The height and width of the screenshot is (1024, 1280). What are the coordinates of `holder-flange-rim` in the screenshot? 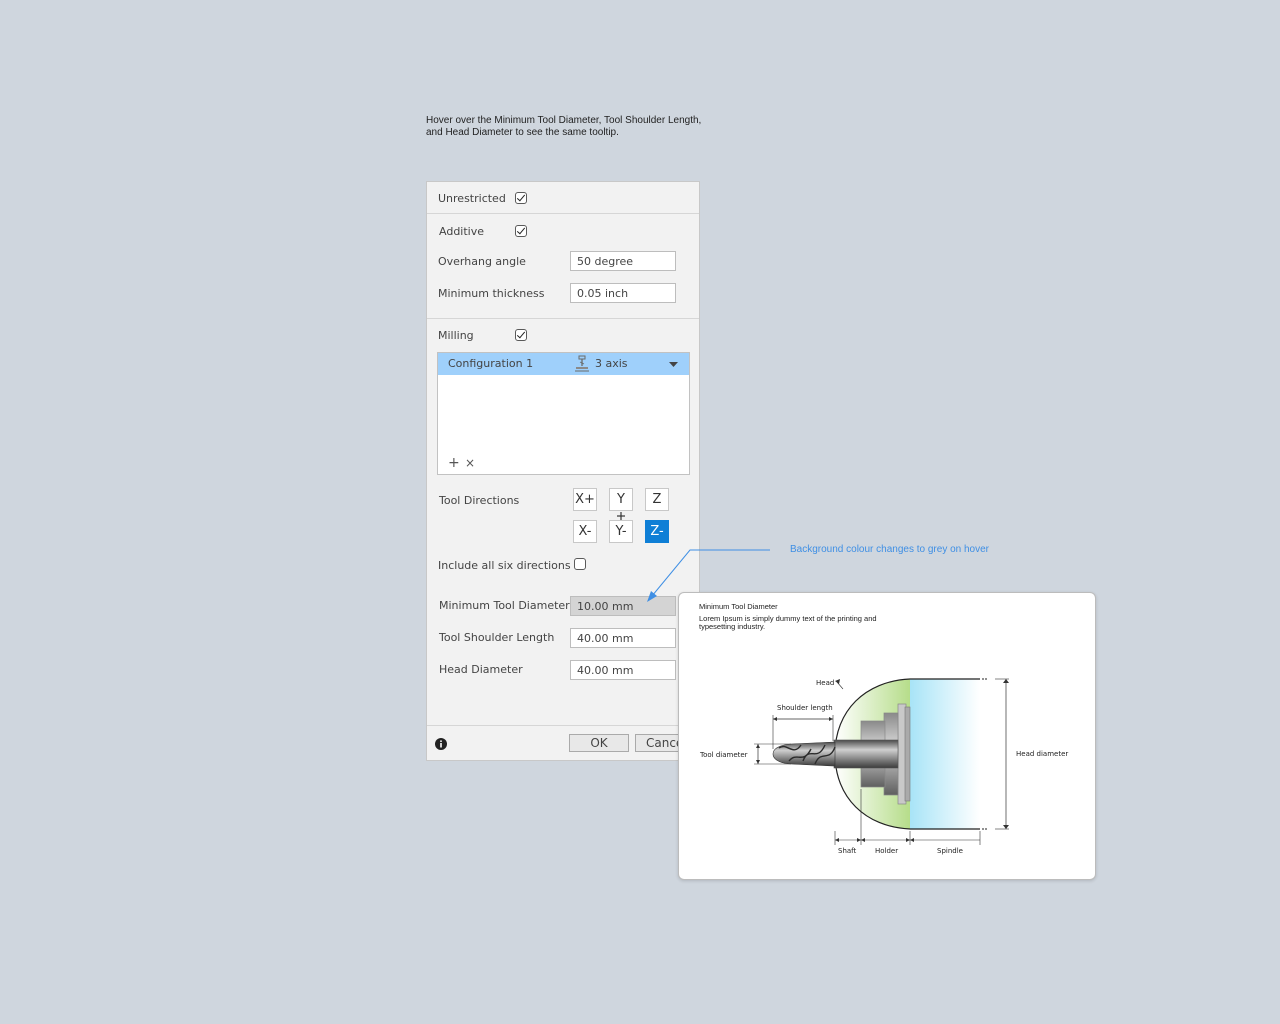 It's located at (907, 754).